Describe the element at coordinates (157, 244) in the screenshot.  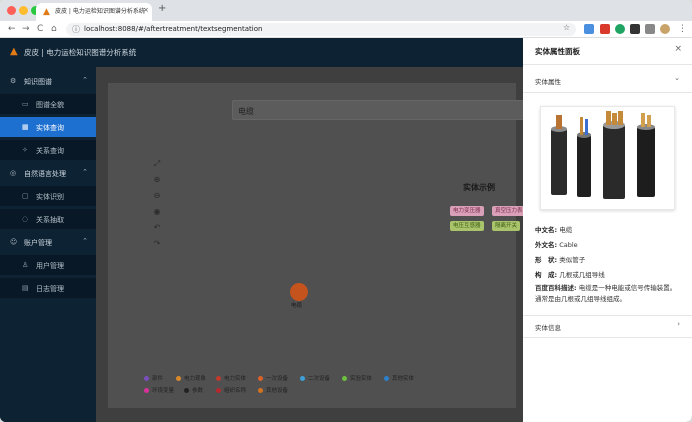
I see `redo-icon: ↷` at that location.